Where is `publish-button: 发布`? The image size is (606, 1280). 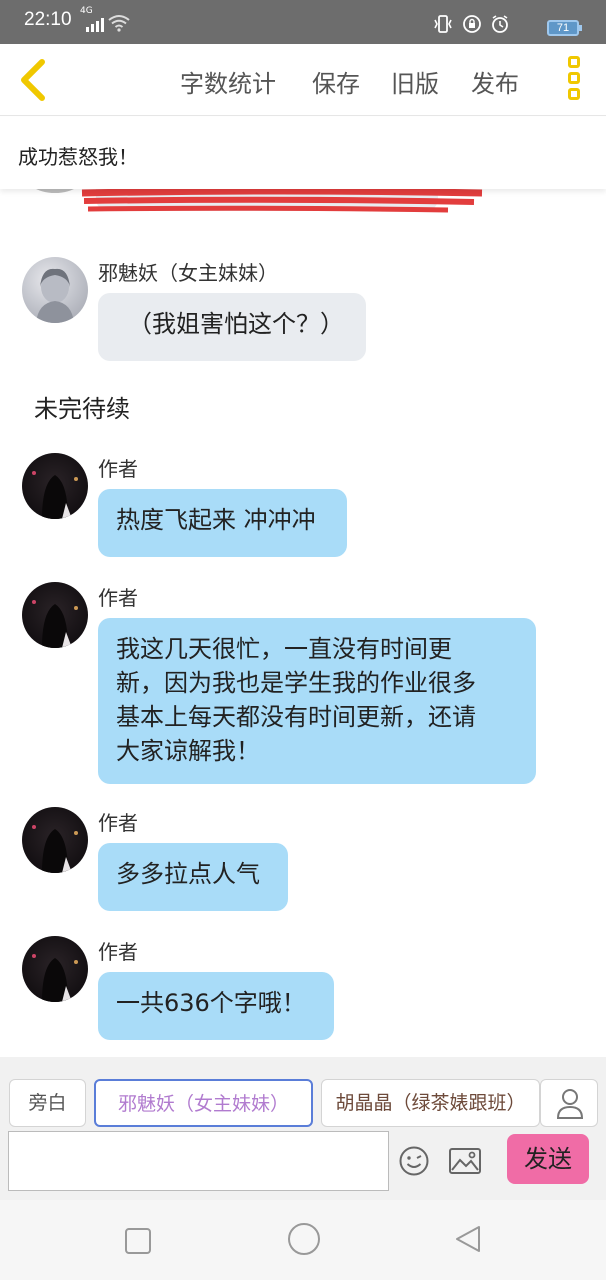 publish-button: 发布 is located at coordinates (495, 81).